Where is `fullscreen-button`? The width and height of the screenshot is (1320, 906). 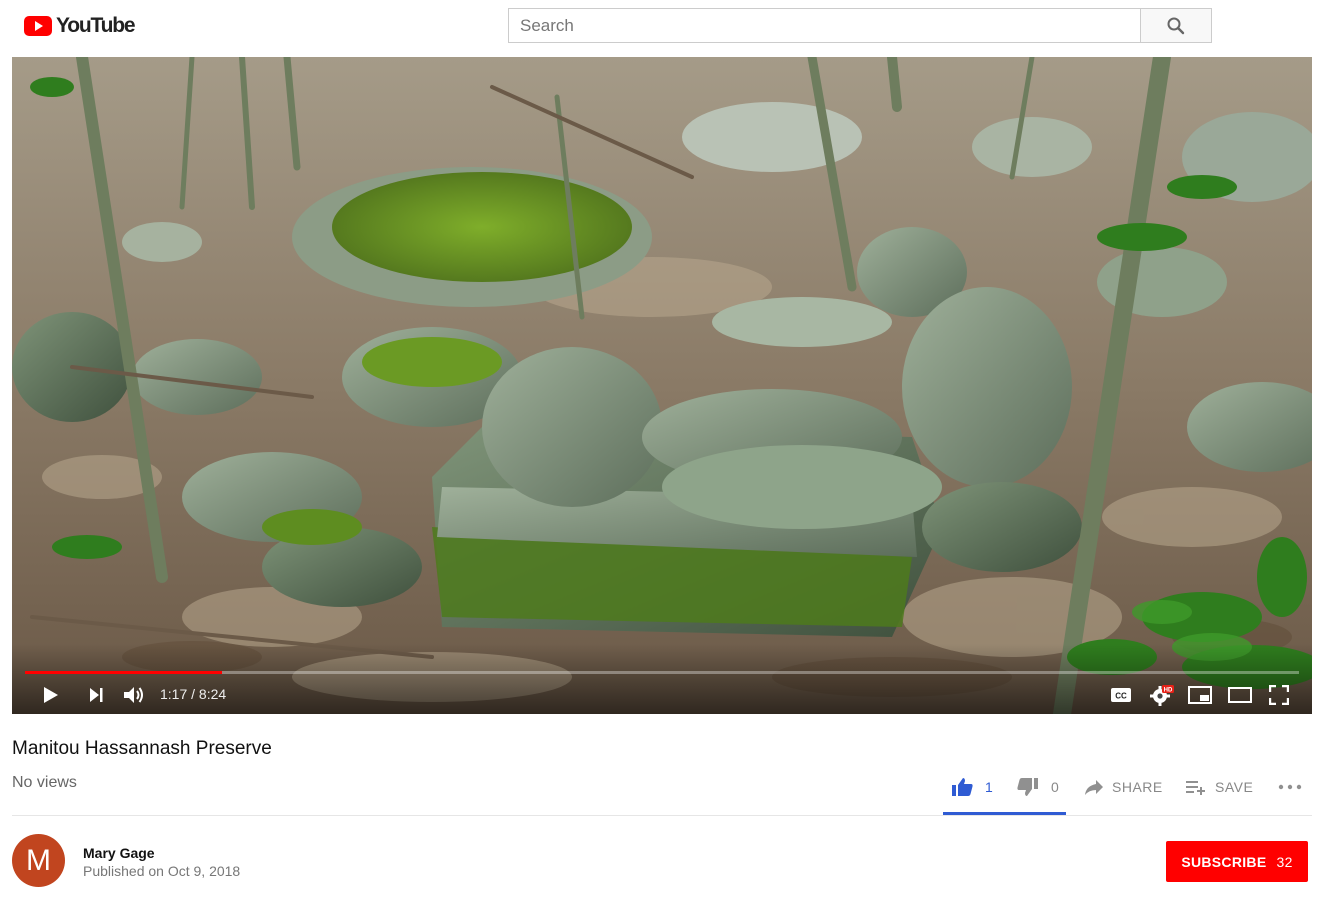
fullscreen-button is located at coordinates (1279, 695).